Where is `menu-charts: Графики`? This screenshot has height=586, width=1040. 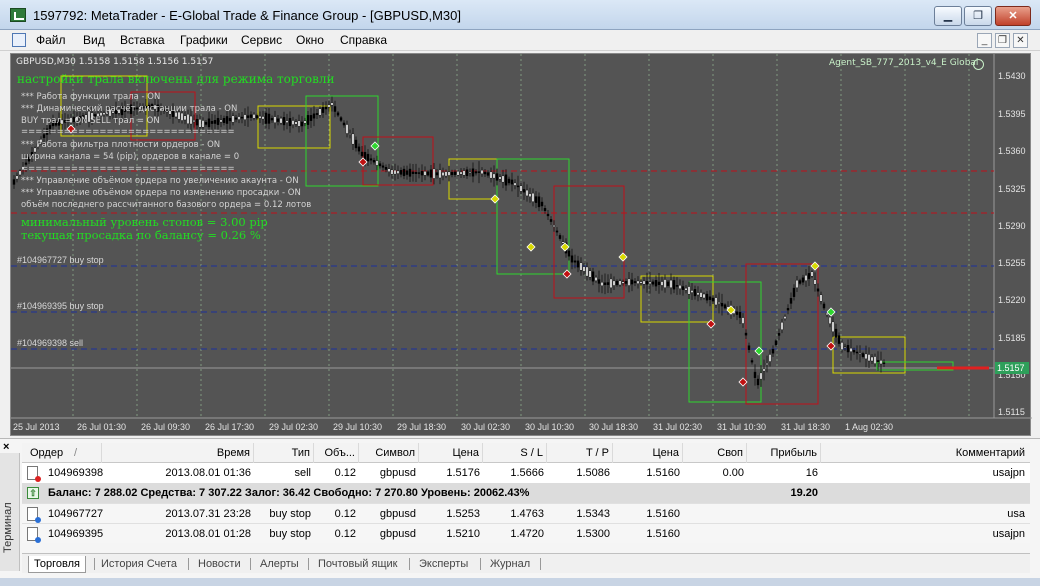 menu-charts: Графики is located at coordinates (204, 40).